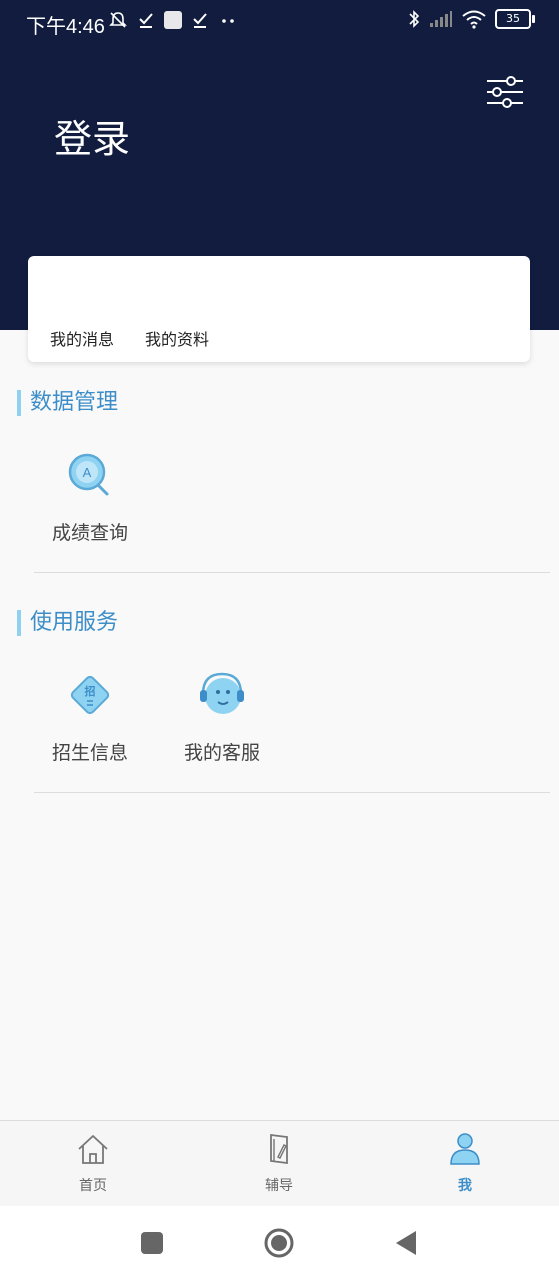  I want to click on bottom-tab-bar: 首页 辅导 我, so click(279, 1163).